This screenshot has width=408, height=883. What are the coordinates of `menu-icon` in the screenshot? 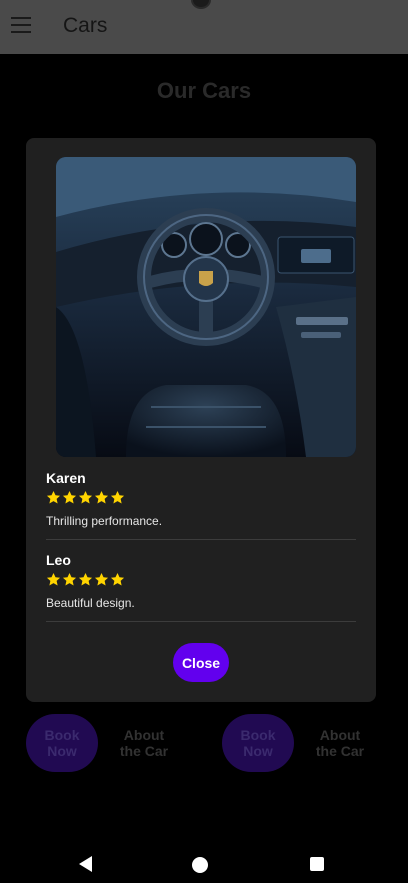 It's located at (21, 25).